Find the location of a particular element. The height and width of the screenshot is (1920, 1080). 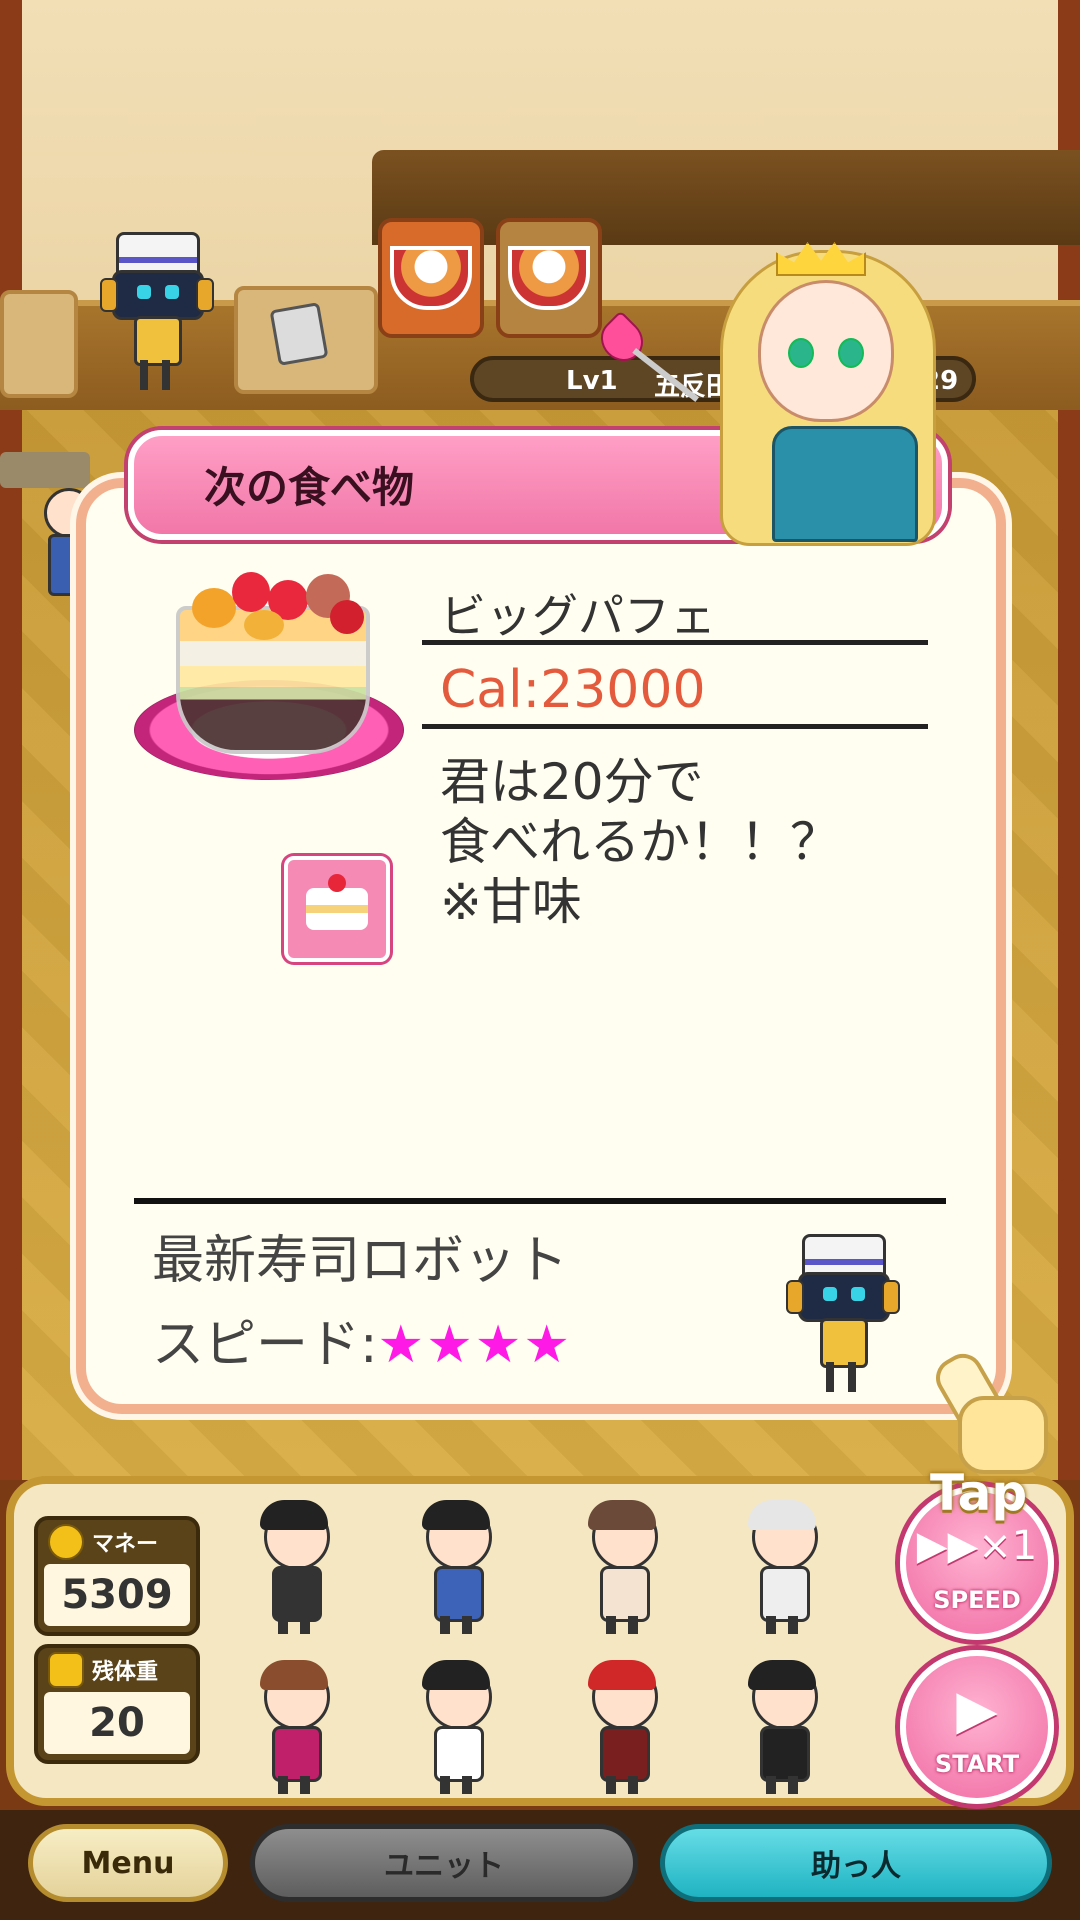

helper-button: 助っ人 is located at coordinates (856, 1863).